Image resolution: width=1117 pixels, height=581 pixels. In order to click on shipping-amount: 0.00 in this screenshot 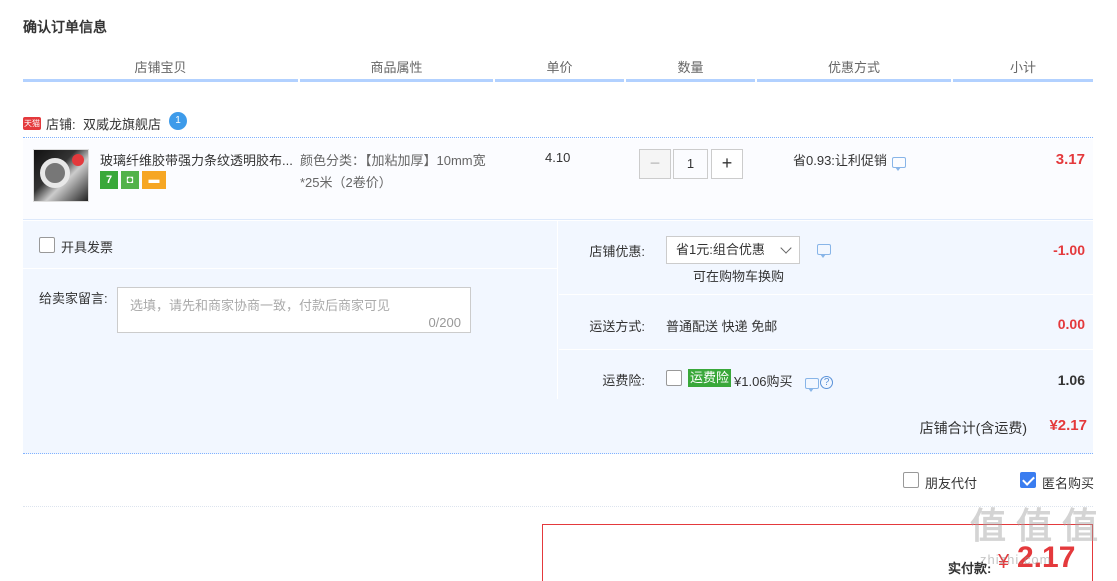, I will do `click(1071, 324)`.